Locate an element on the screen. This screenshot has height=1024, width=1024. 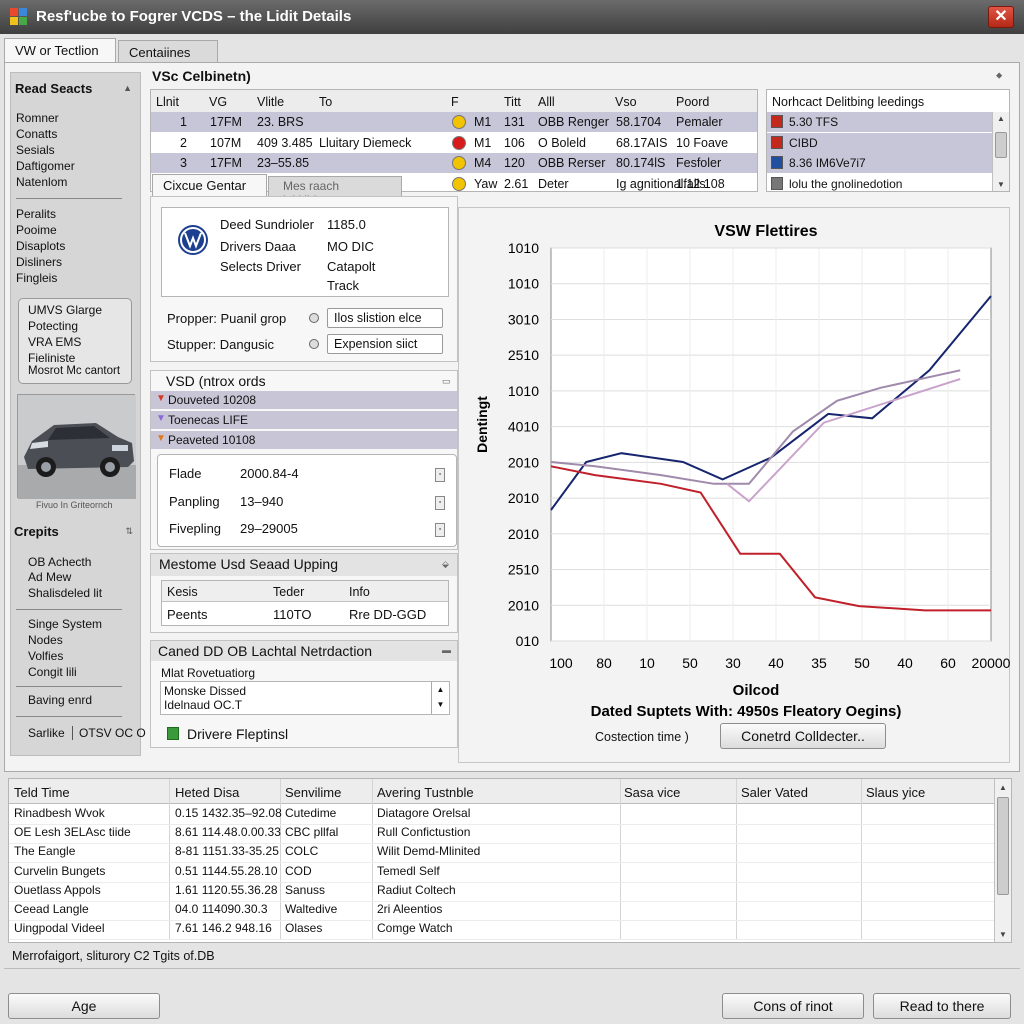
table-cell: Radiut Coltech is located at coordinates (416, 890).